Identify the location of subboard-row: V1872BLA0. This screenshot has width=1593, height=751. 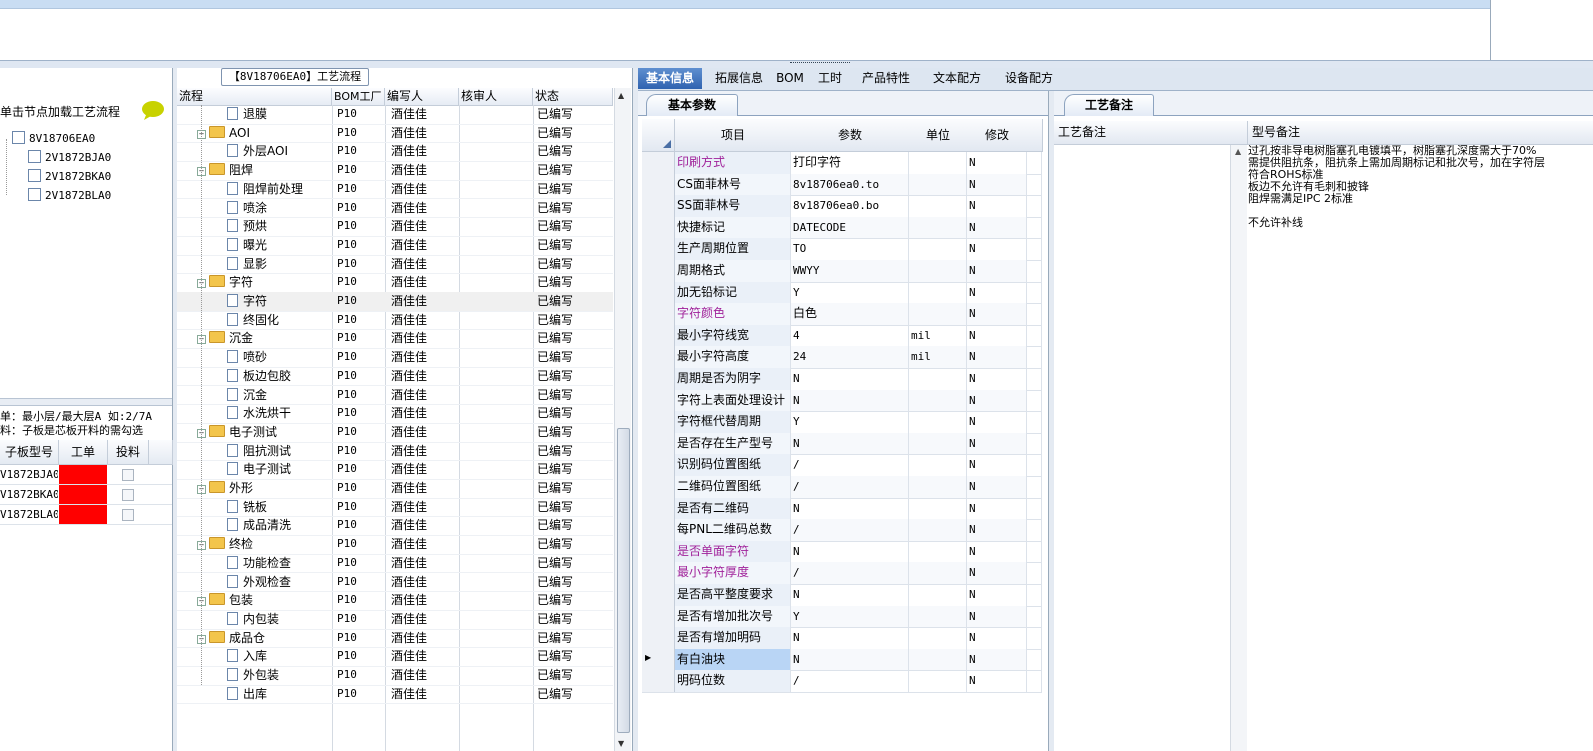
(86, 515).